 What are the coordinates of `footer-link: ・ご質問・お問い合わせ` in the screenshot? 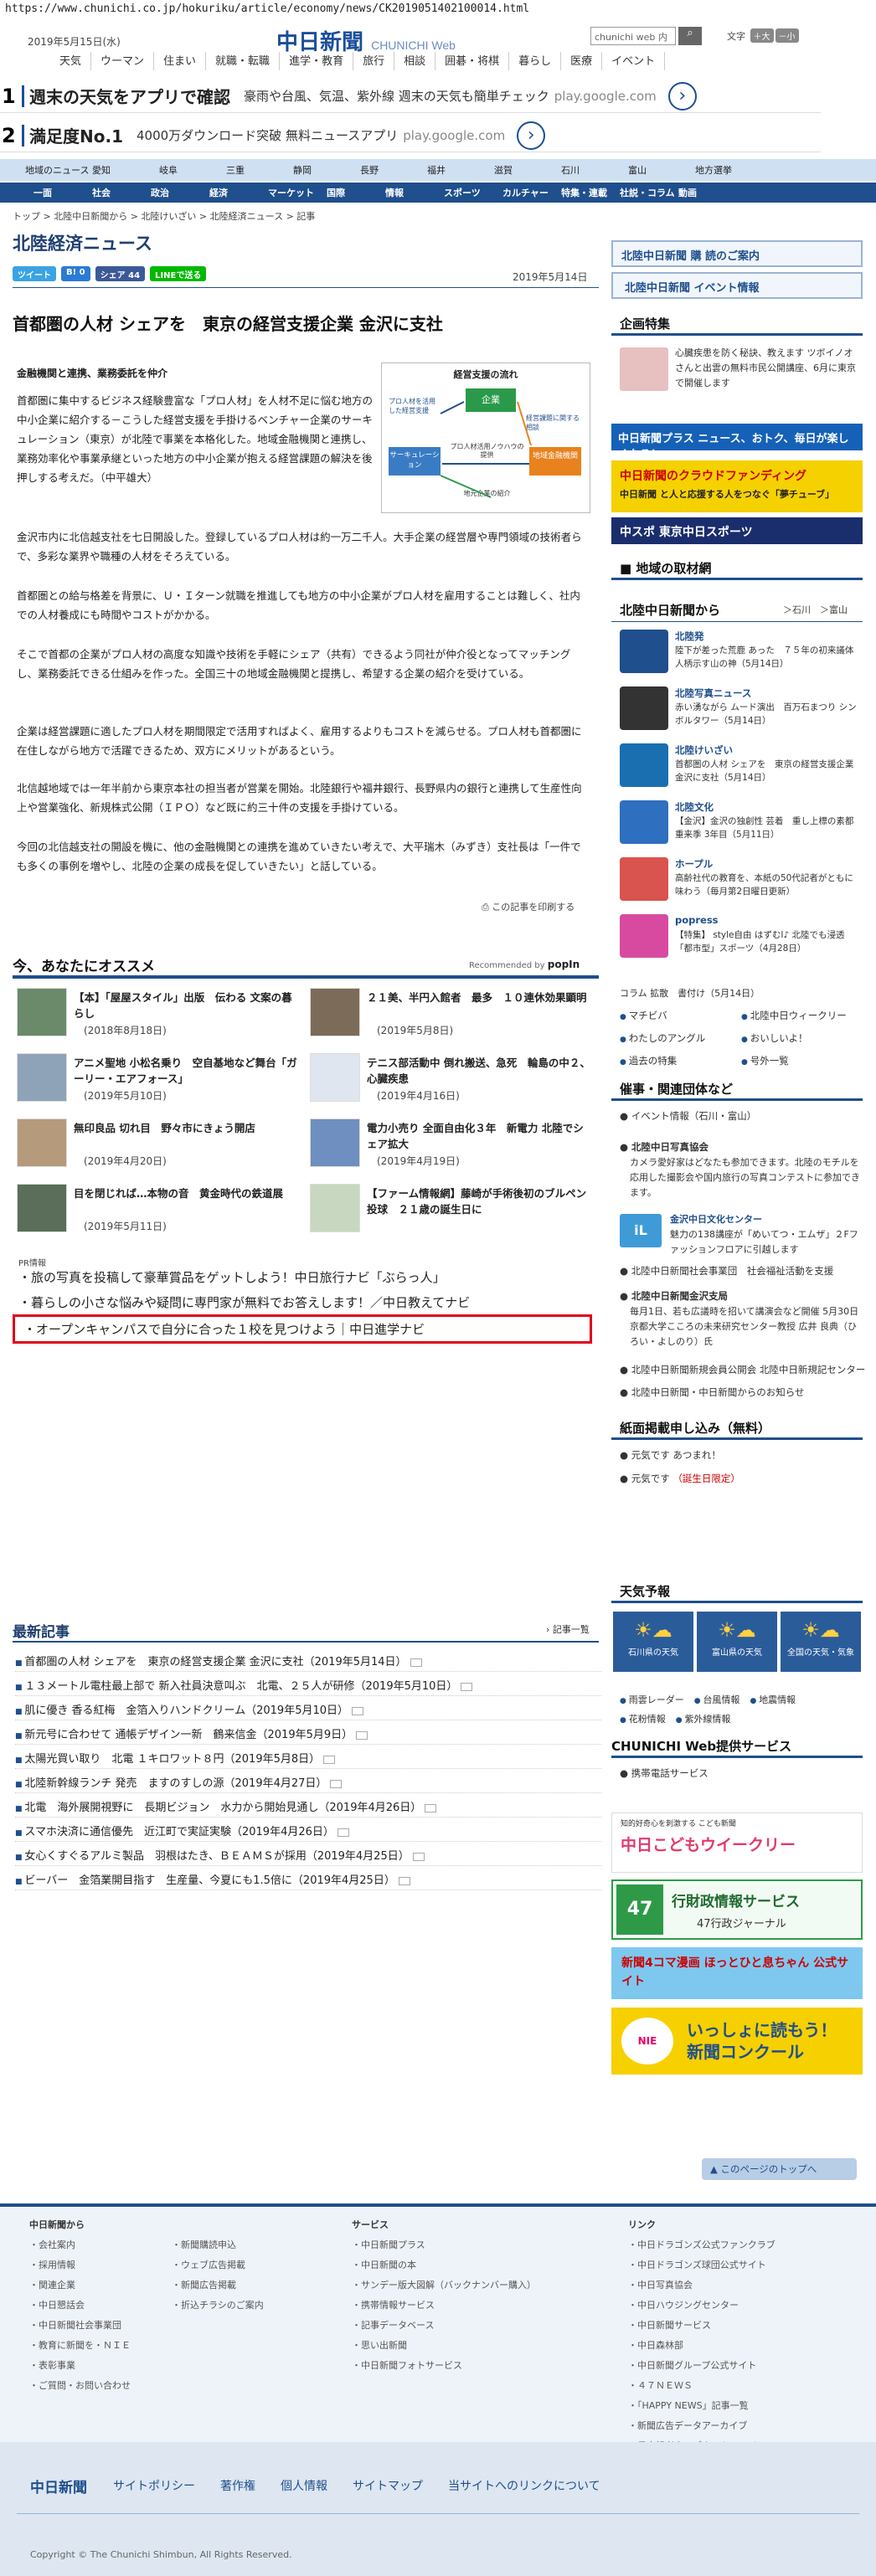 It's located at (92, 2386).